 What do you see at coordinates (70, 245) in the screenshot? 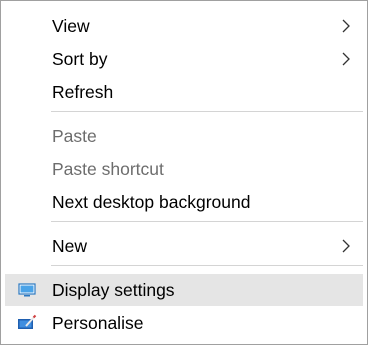
I see `menu-item-label: New` at bounding box center [70, 245].